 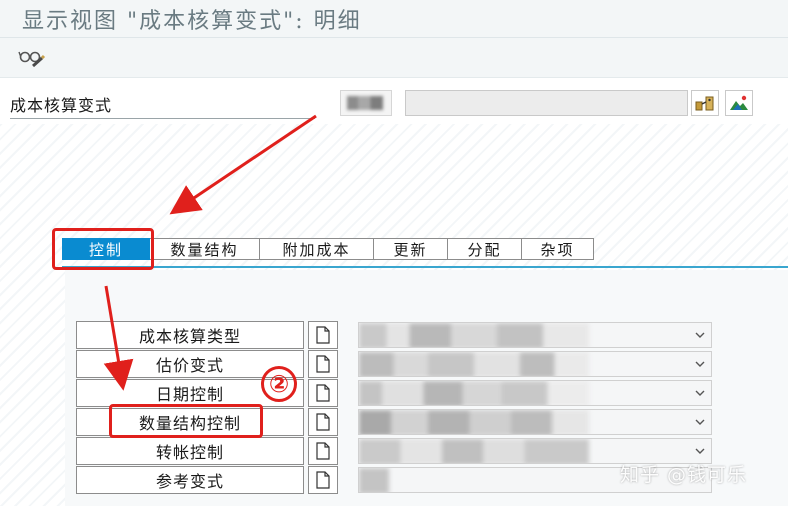 What do you see at coordinates (394, 101) in the screenshot?
I see `variant-field-row: 成本核算变式` at bounding box center [394, 101].